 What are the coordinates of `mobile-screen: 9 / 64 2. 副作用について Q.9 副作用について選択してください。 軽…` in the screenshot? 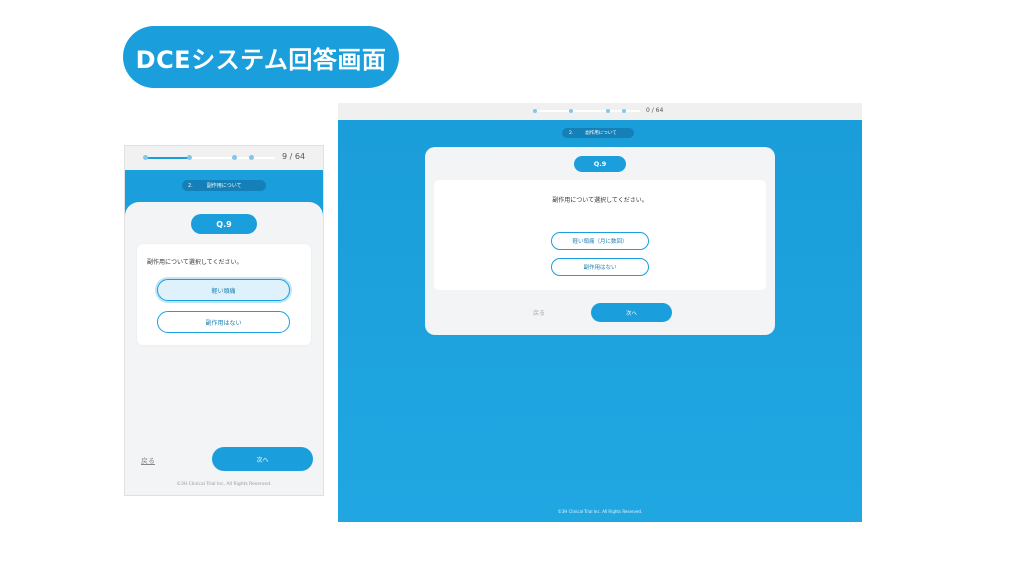 It's located at (224, 320).